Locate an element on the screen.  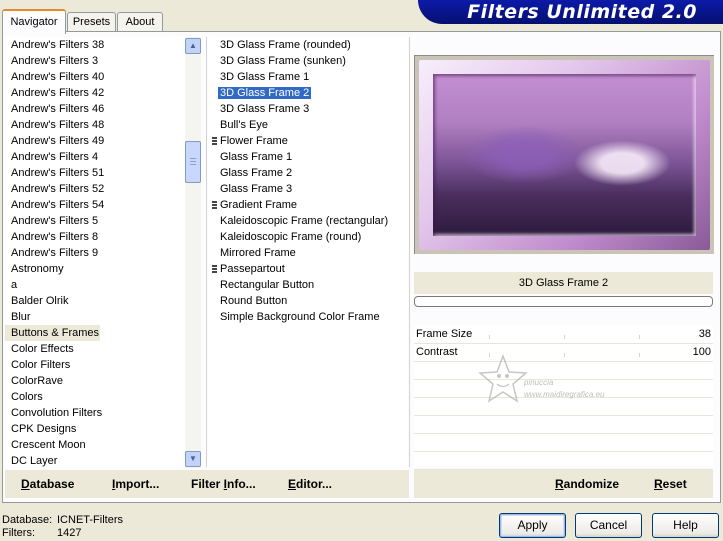
category-item: Andrew's Filters 52 is located at coordinates (95, 189).